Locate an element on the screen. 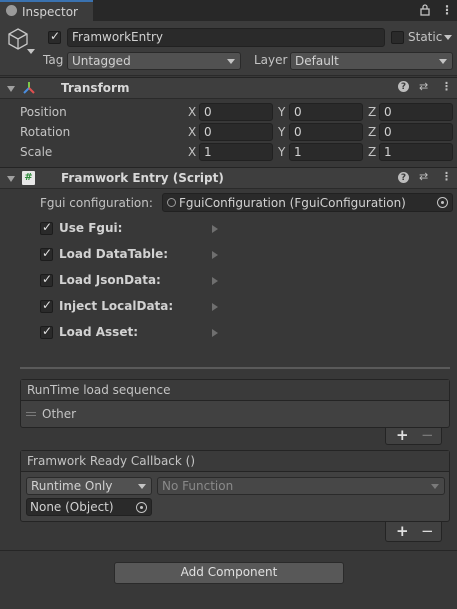  active-checkbox is located at coordinates (54, 36).